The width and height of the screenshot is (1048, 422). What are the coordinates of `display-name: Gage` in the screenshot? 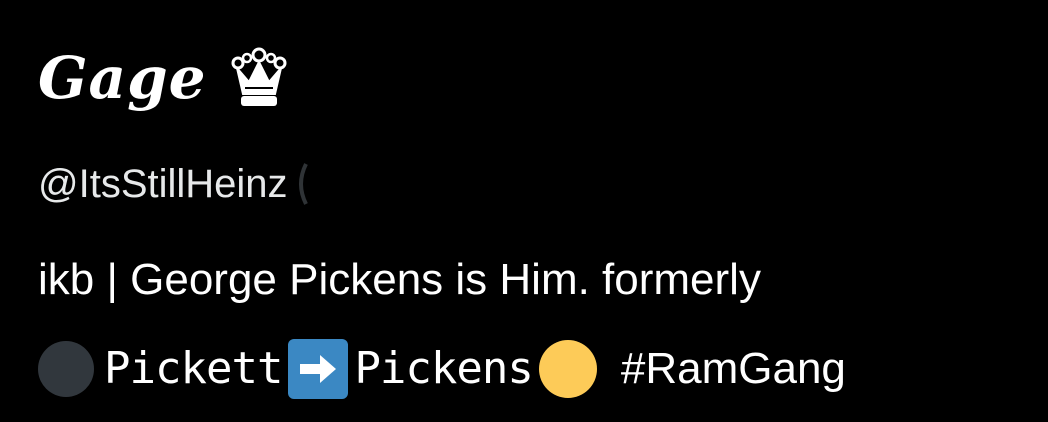 It's located at (122, 78).